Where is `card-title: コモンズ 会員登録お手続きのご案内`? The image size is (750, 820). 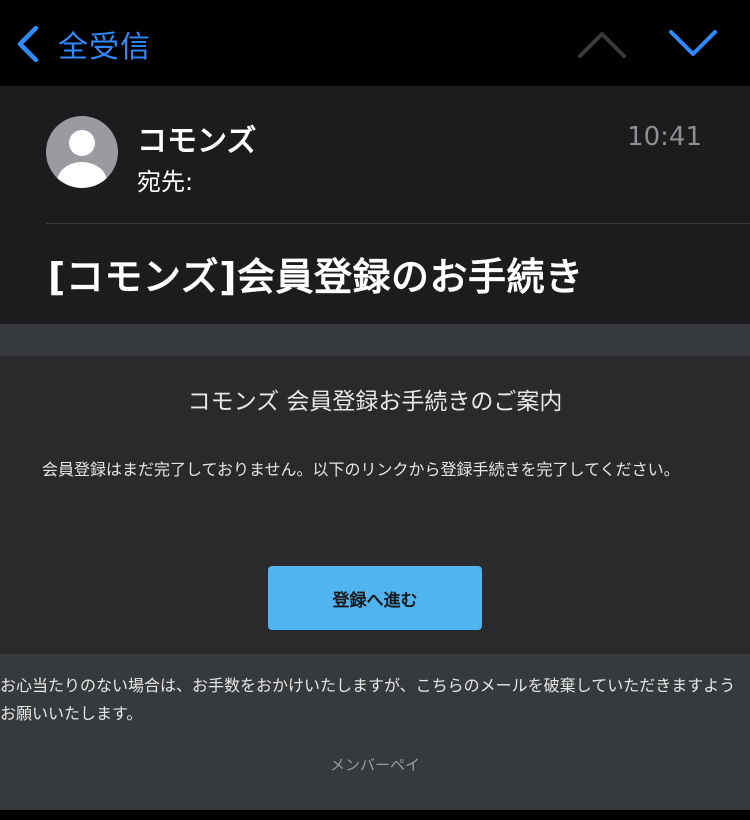 card-title: コモンズ 会員登録お手続きのご案内 is located at coordinates (375, 402).